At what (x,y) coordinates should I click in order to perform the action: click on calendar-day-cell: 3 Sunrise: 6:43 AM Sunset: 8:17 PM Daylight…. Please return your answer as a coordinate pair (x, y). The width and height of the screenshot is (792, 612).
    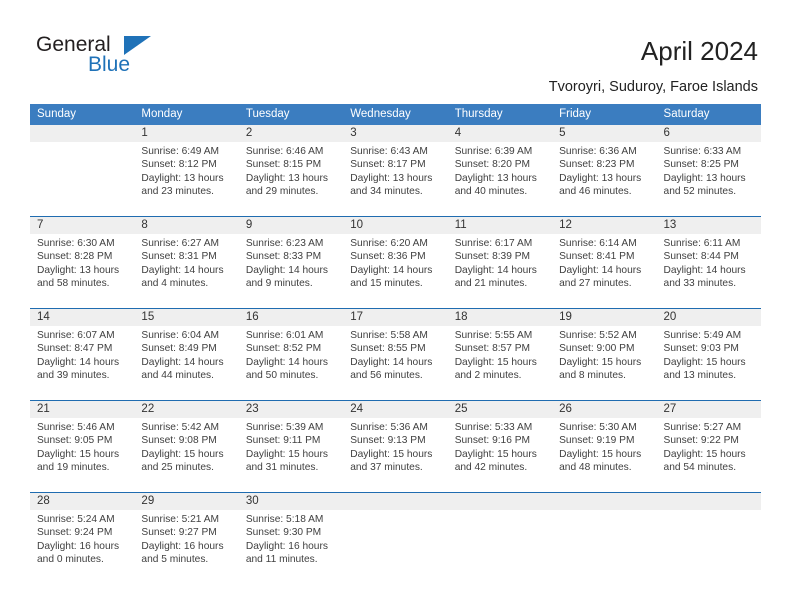
    Looking at the image, I should click on (395, 170).